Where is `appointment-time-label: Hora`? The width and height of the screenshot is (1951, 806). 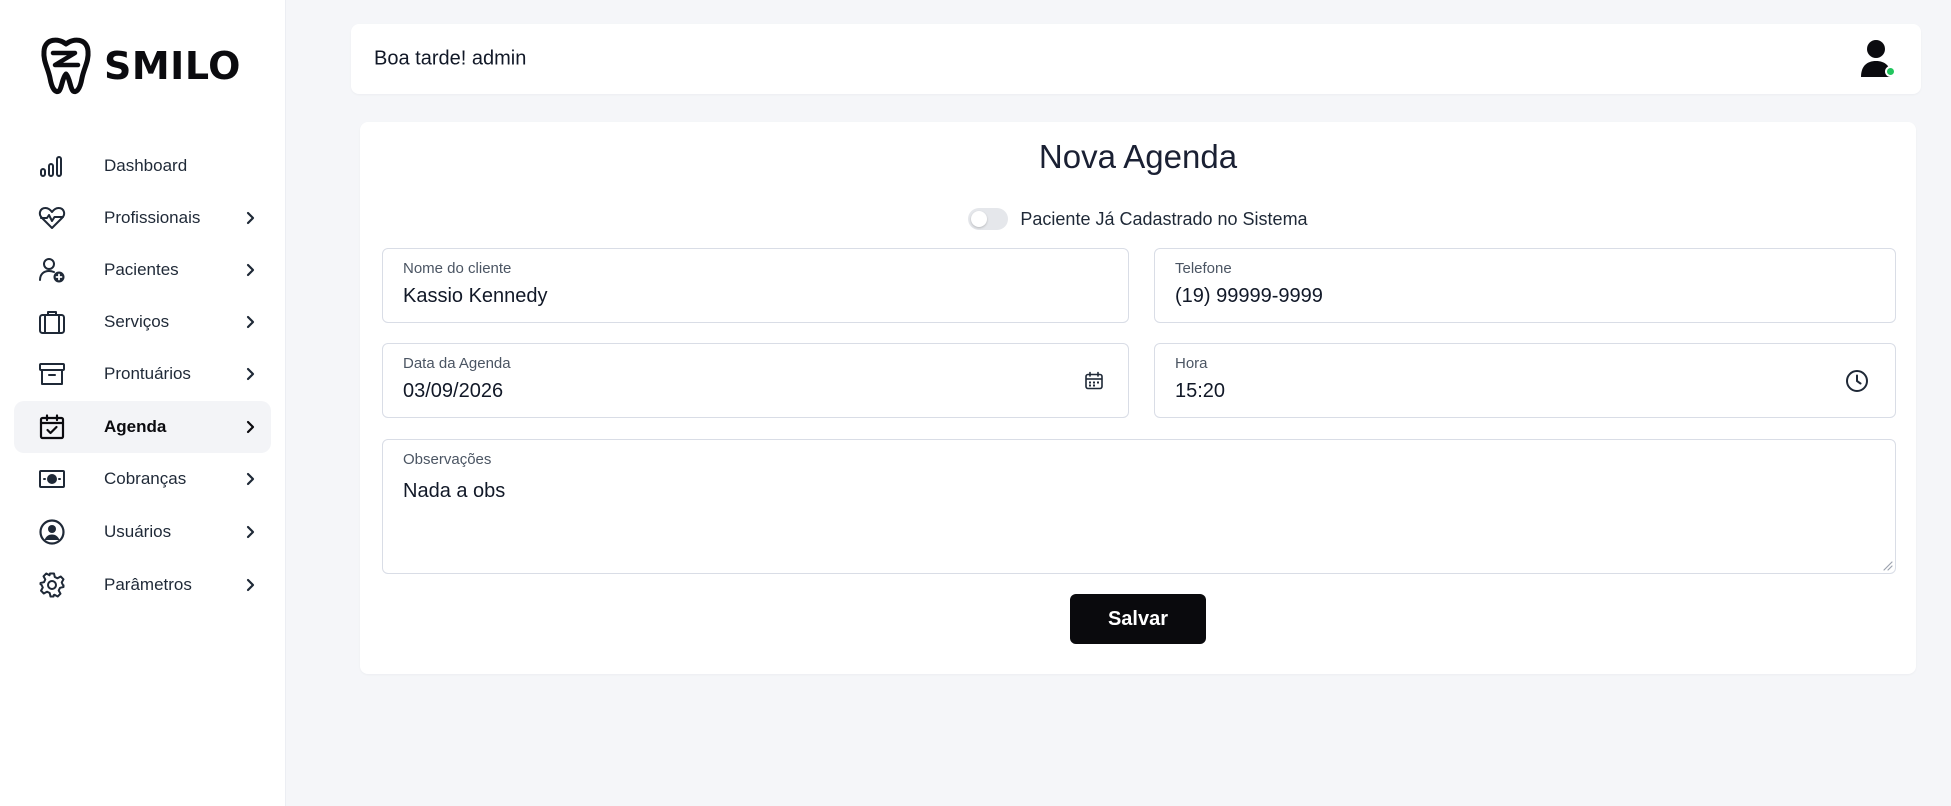 appointment-time-label: Hora is located at coordinates (1191, 363).